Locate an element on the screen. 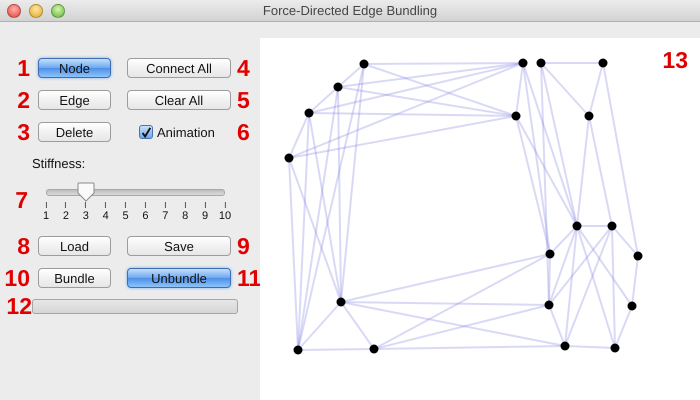 This screenshot has width=700, height=400. tick-label: 10 is located at coordinates (225, 216).